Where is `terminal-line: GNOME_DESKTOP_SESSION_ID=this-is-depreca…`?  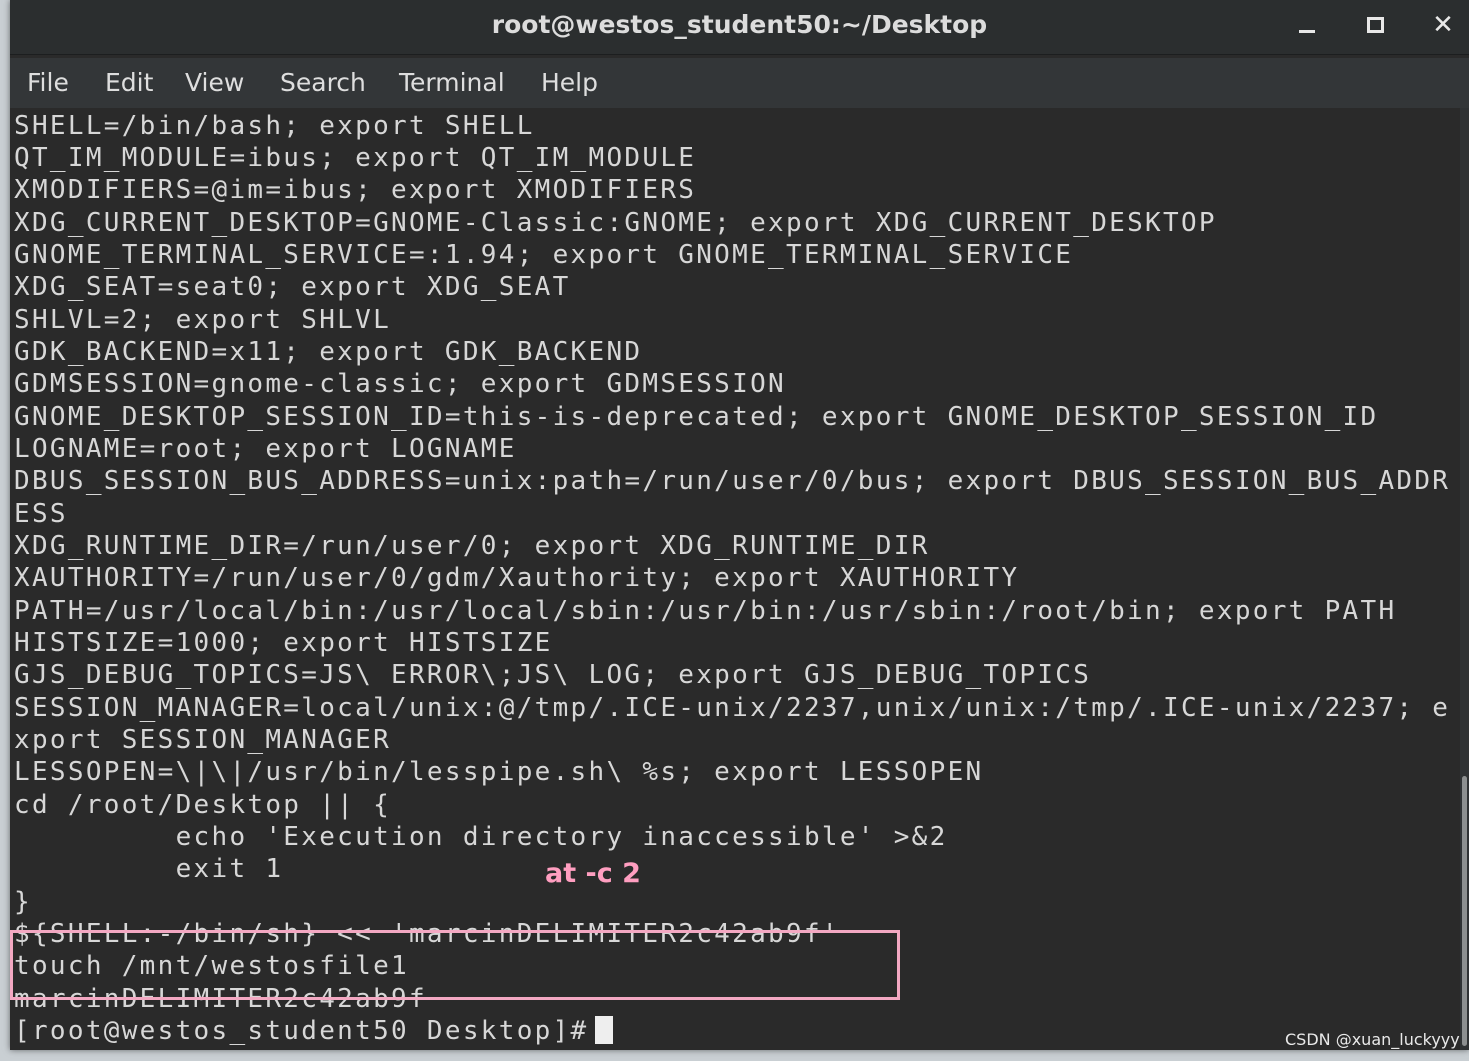 terminal-line: GNOME_DESKTOP_SESSION_ID=this-is-depreca… is located at coordinates (696, 417).